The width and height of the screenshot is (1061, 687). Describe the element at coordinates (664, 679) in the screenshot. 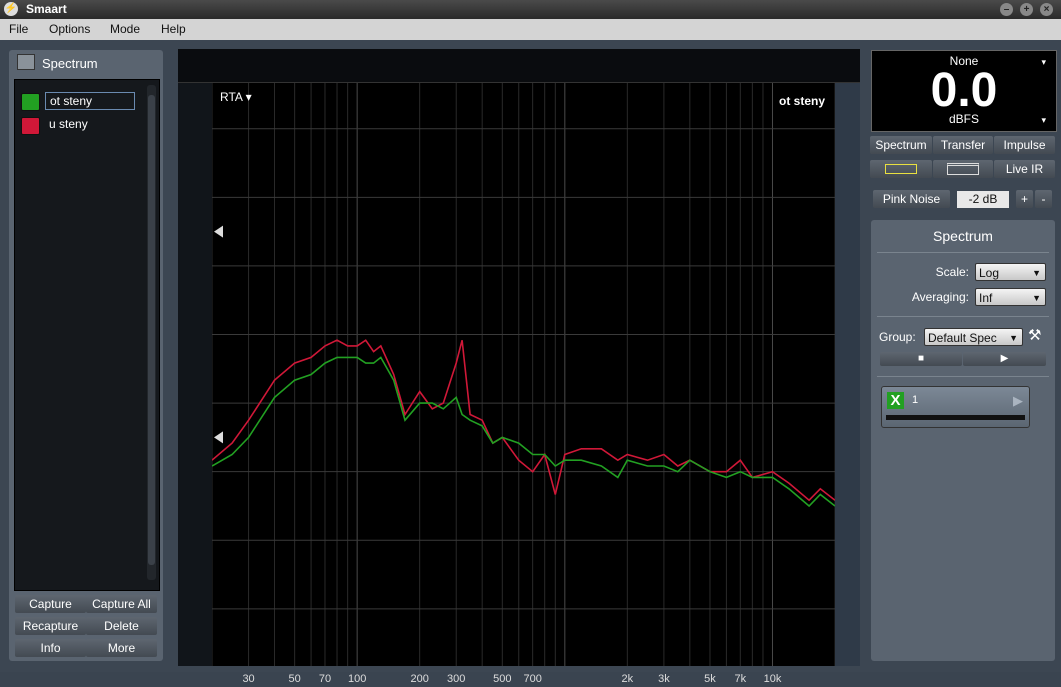

I see `x-tick-label: 3k` at that location.